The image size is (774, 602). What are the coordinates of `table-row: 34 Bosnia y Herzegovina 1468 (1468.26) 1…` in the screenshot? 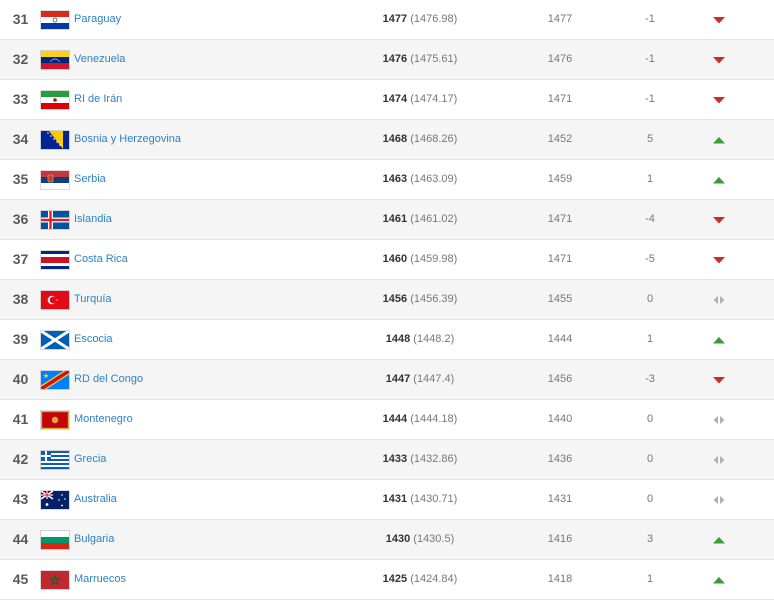 It's located at (387, 140).